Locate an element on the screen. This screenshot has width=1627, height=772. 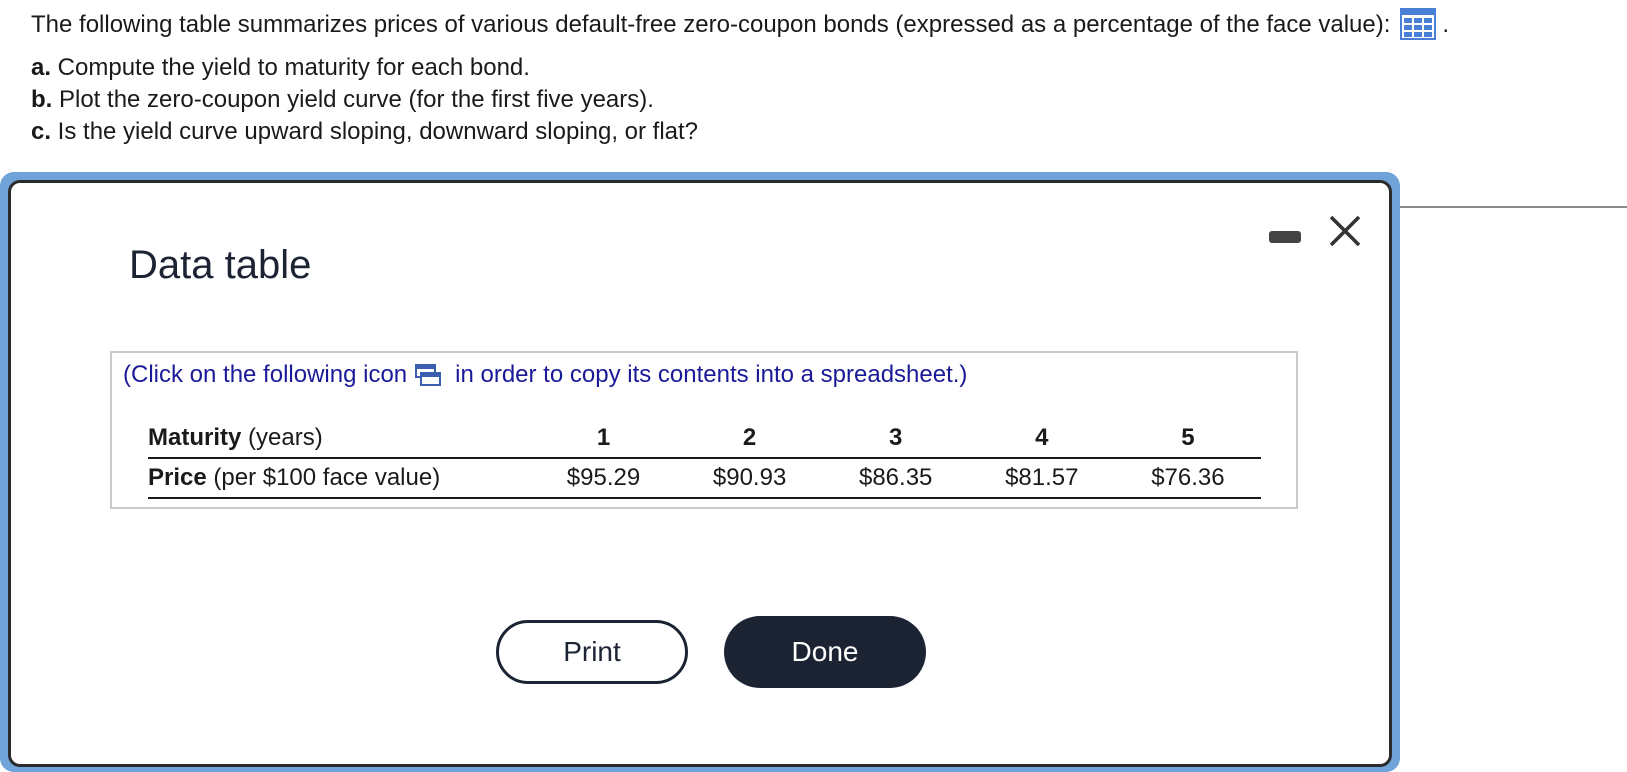
done-button: Done is located at coordinates (825, 652).